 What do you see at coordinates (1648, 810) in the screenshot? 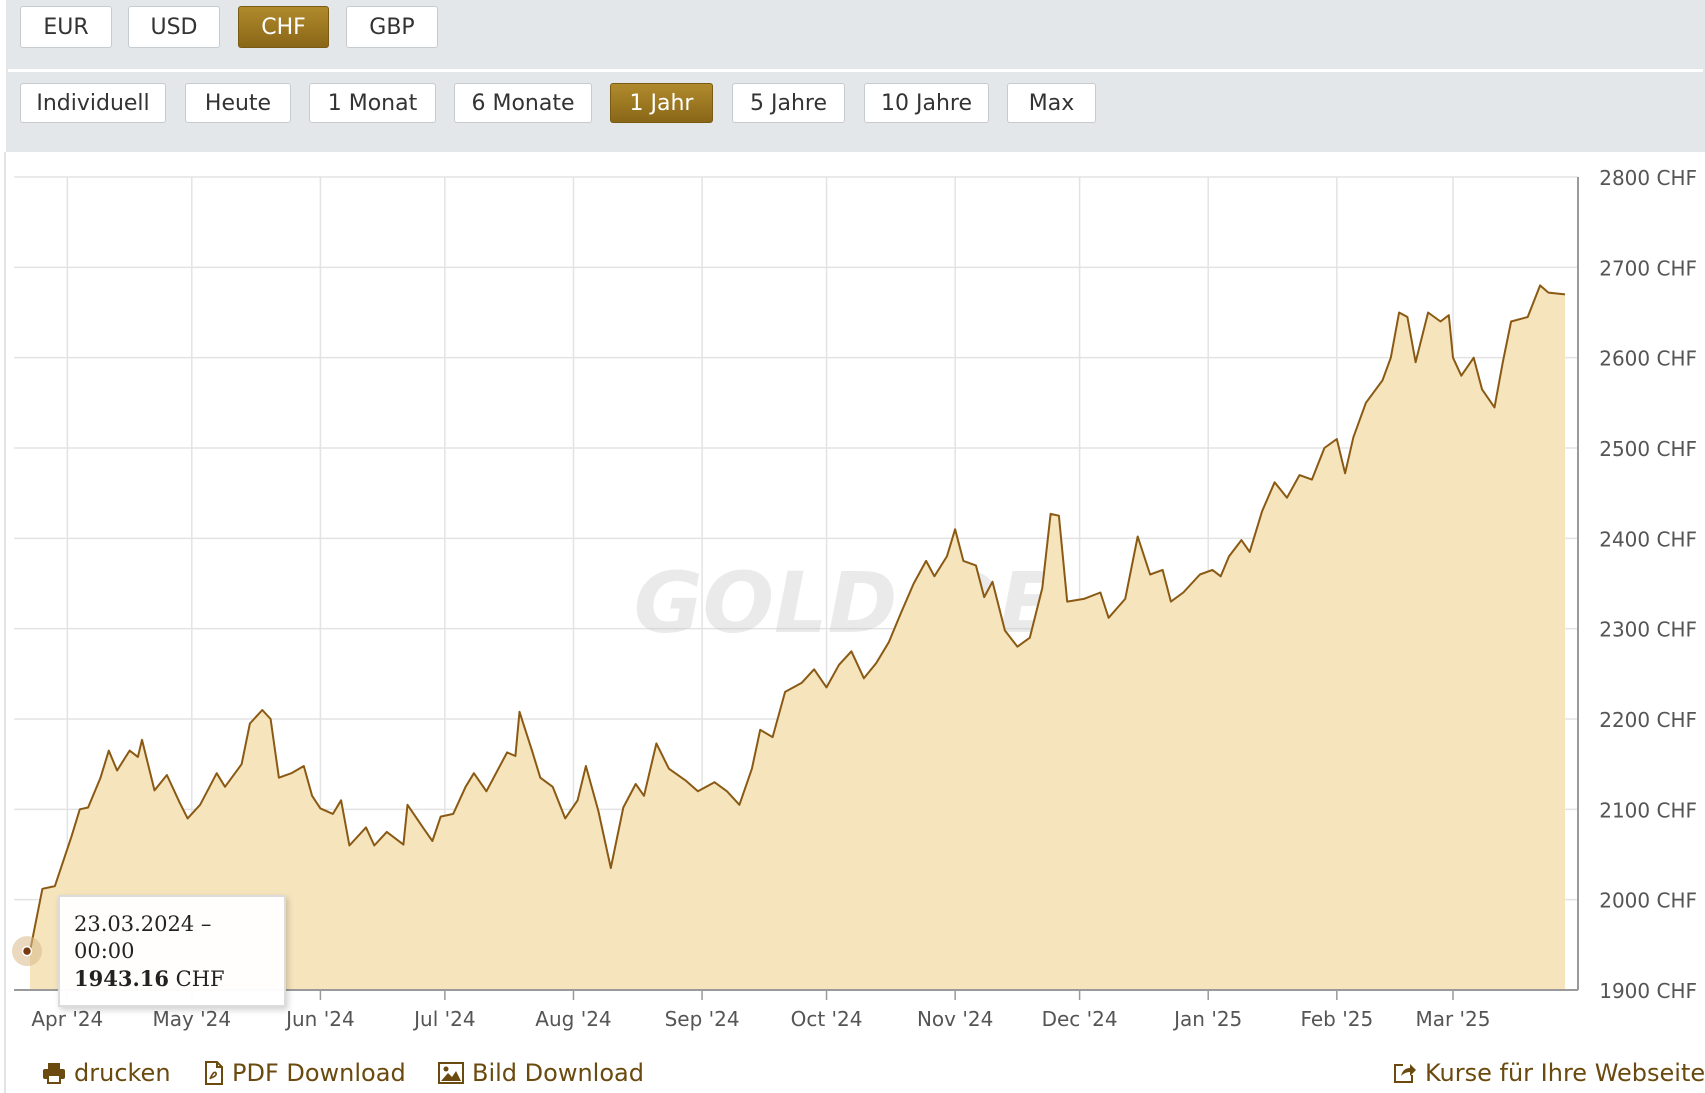
I see `y-tick-label: 2100 CHF` at bounding box center [1648, 810].